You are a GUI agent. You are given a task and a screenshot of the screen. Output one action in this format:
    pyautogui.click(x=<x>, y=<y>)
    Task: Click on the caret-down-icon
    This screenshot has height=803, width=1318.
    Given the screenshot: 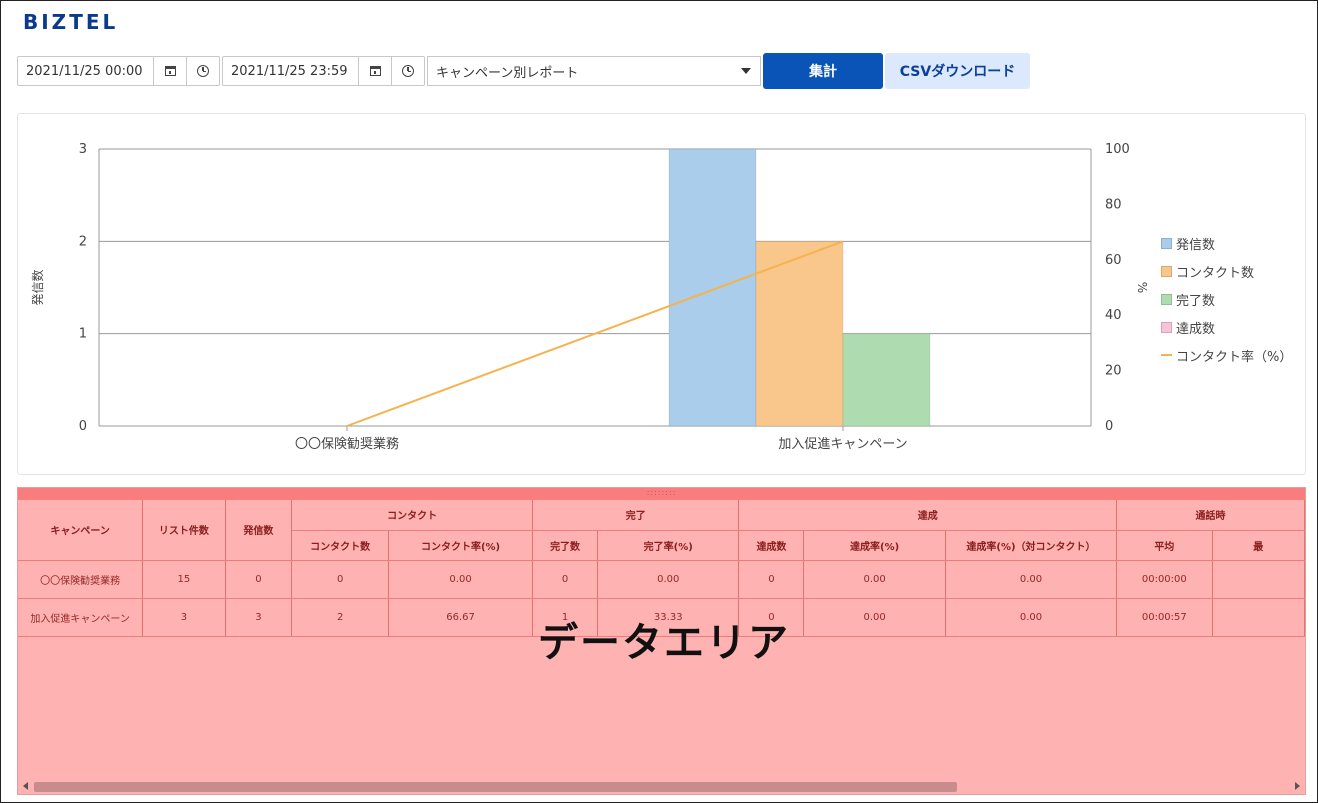 What is the action you would take?
    pyautogui.click(x=746, y=71)
    